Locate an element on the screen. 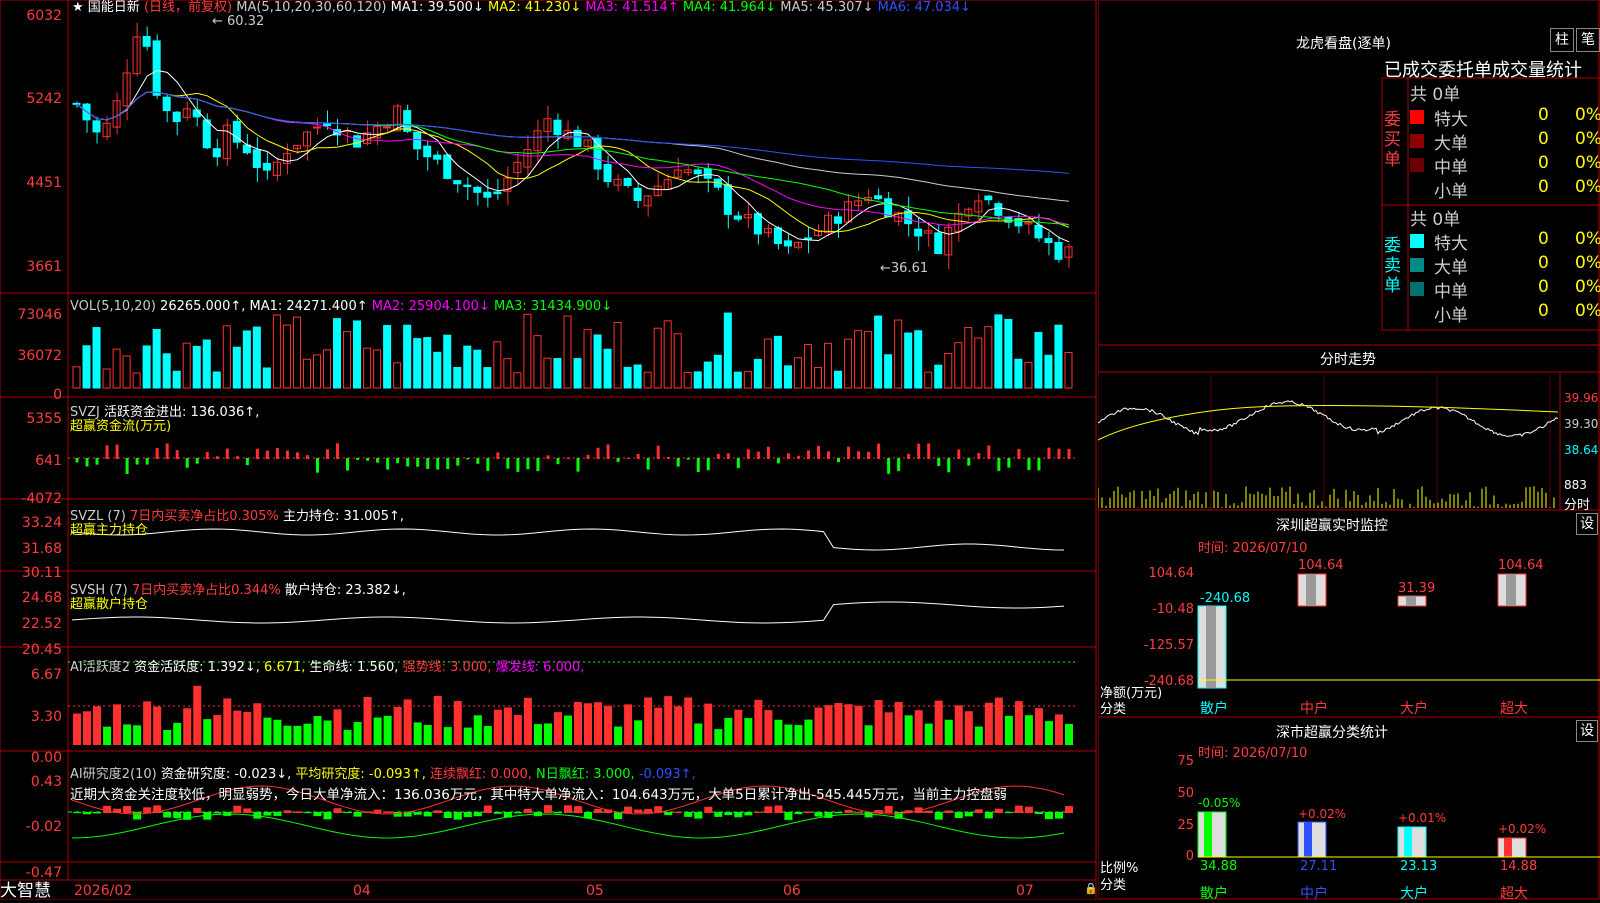 The width and height of the screenshot is (1600, 903). buy-row-name: 大单 is located at coordinates (1451, 144).